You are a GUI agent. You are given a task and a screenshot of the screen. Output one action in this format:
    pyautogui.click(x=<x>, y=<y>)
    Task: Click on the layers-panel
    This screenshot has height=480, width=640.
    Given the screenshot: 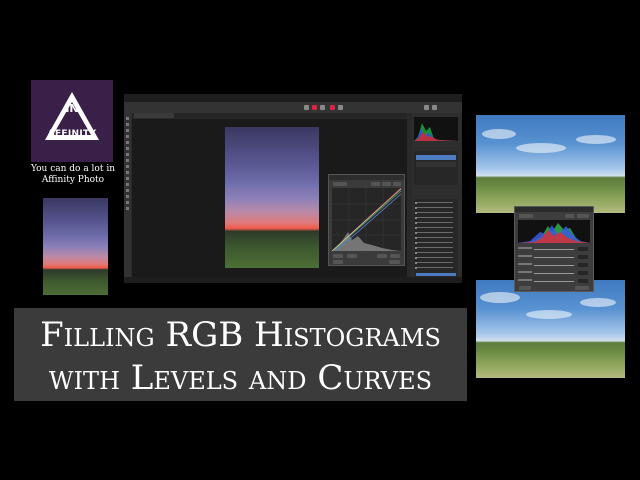 What is the action you would take?
    pyautogui.click(x=436, y=168)
    